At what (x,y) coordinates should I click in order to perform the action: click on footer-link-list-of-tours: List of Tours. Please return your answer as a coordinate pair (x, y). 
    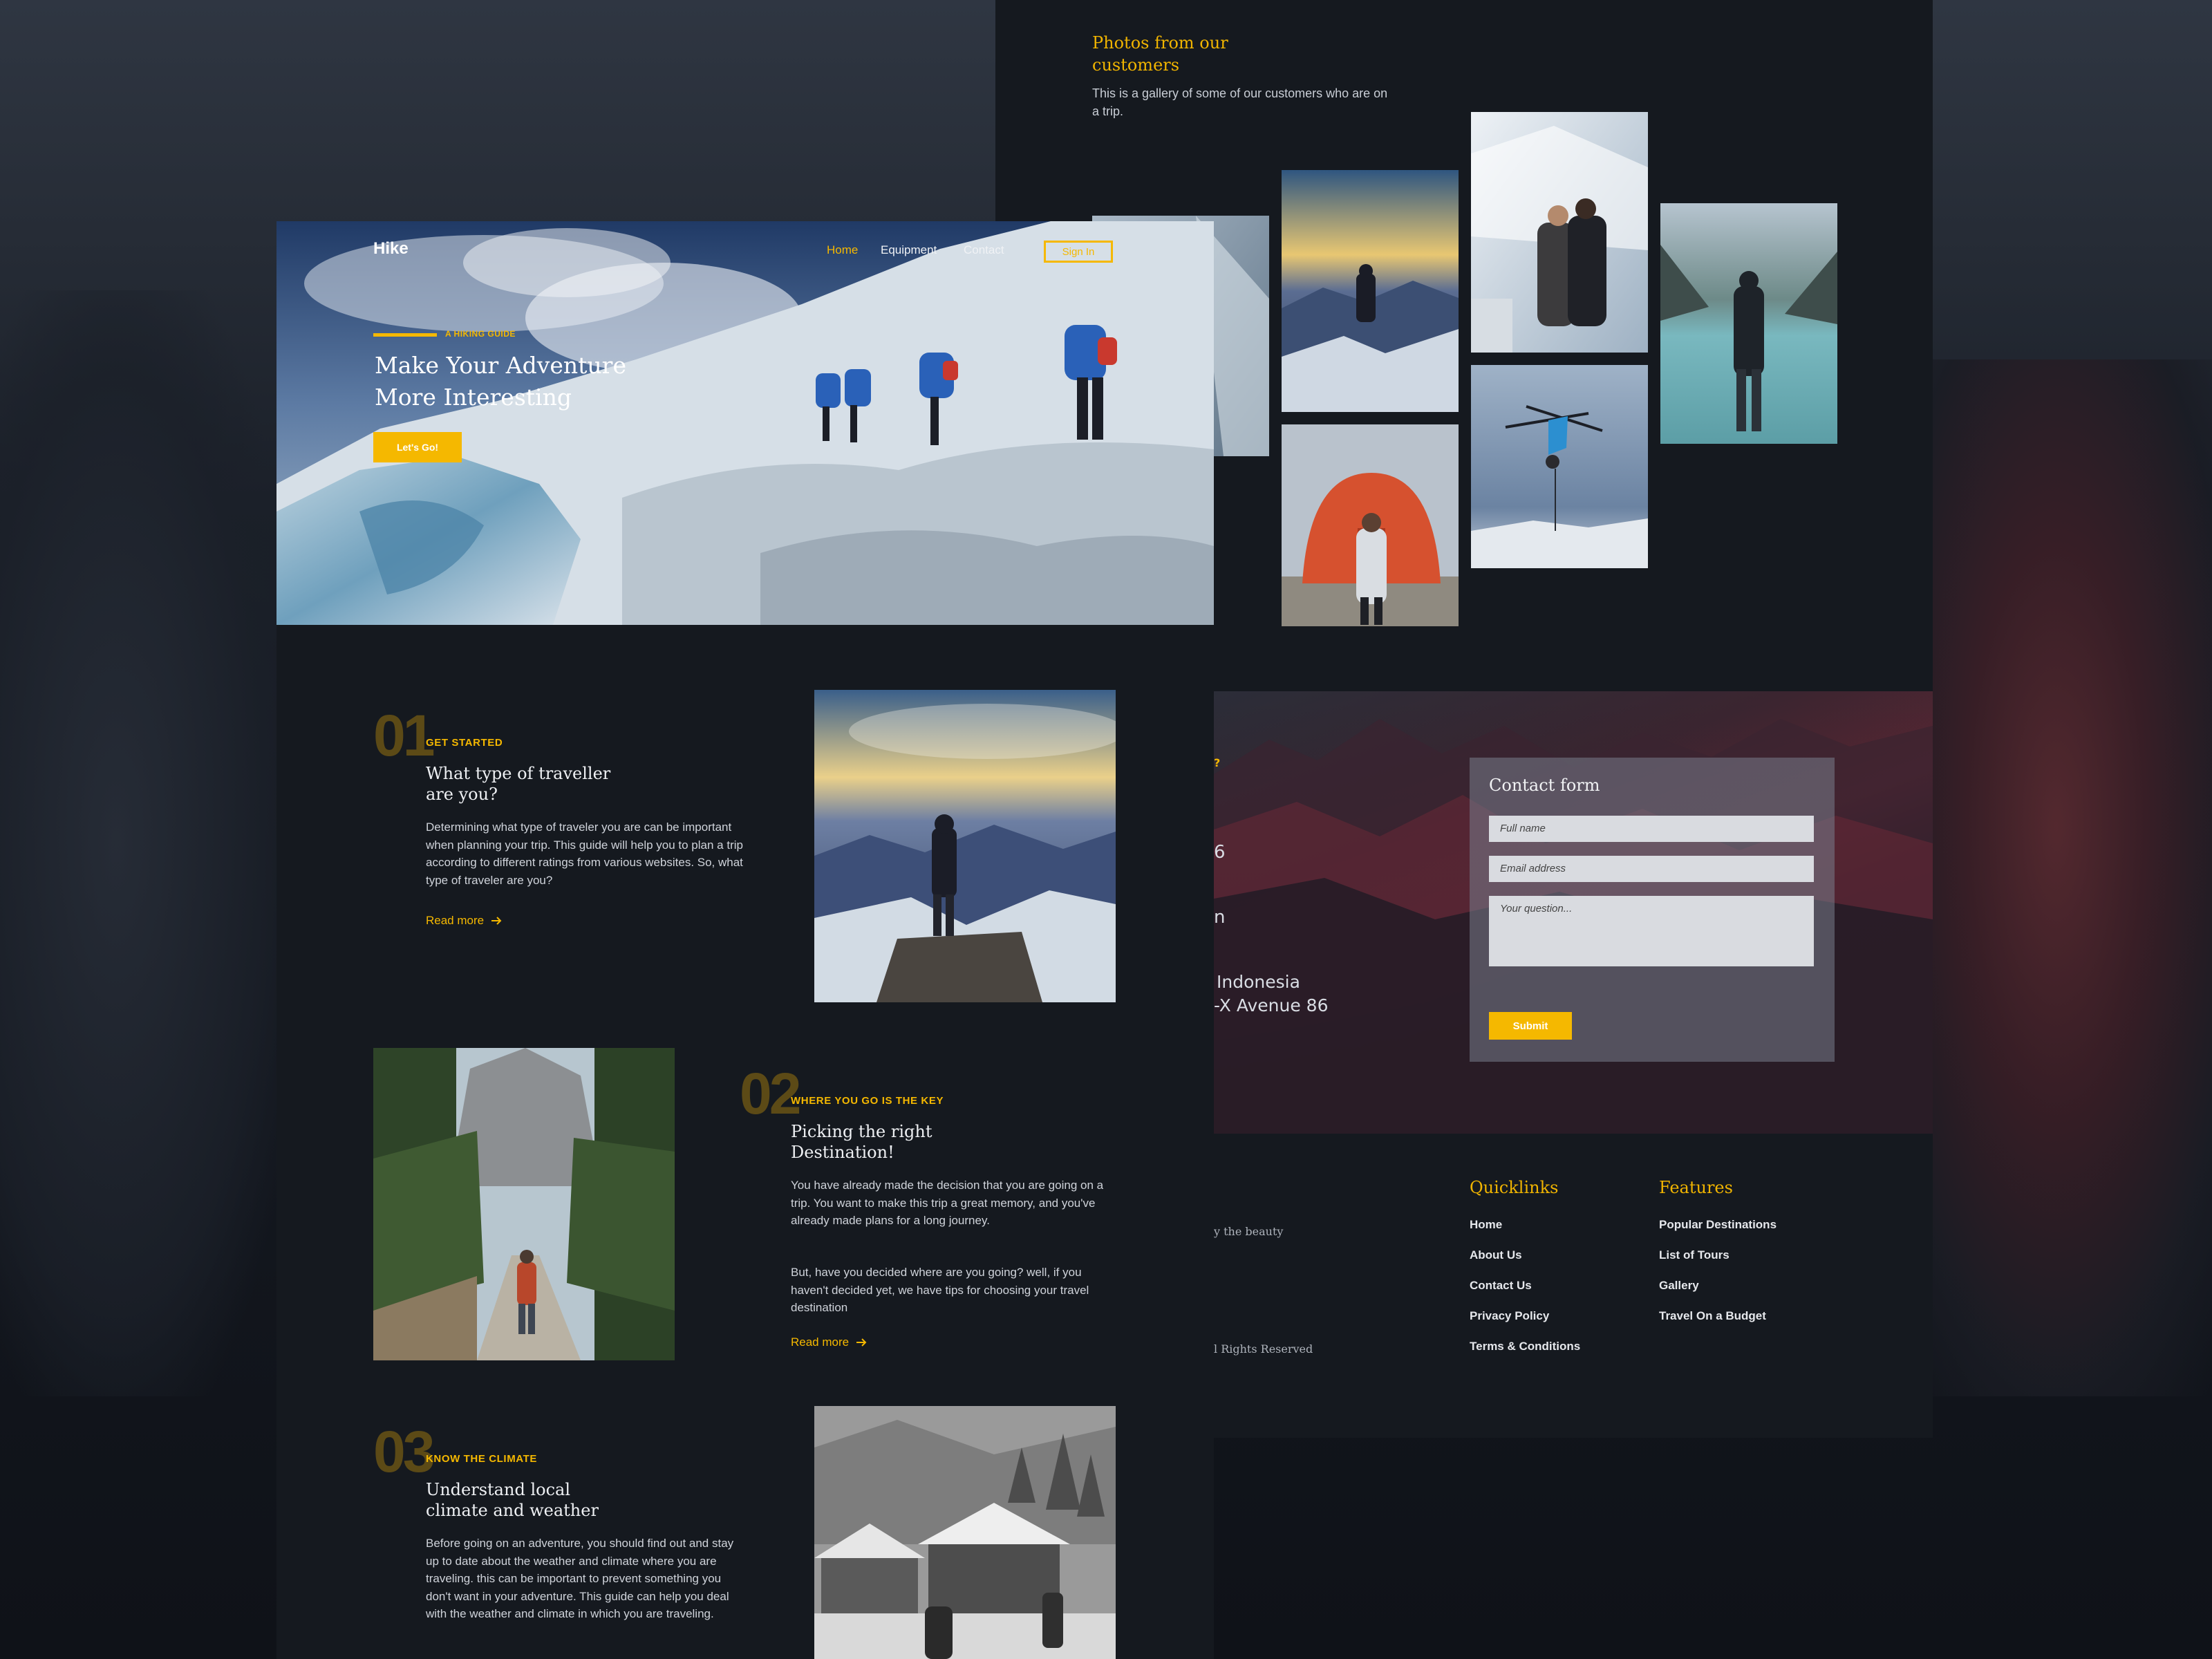
    Looking at the image, I should click on (1694, 1255).